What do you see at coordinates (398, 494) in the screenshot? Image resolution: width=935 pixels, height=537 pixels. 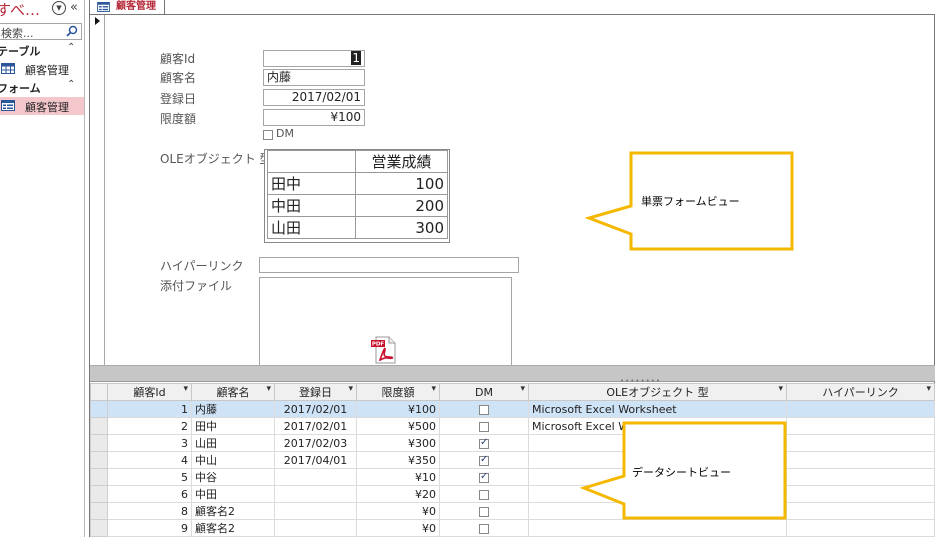 I see `cell-credit-limit: ¥20` at bounding box center [398, 494].